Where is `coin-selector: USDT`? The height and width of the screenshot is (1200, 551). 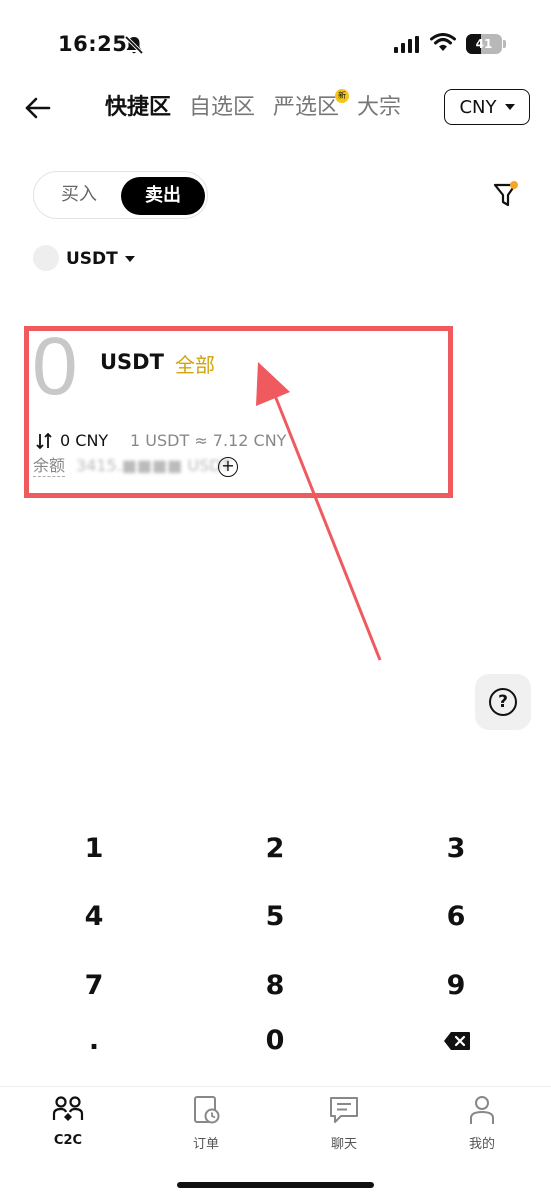 coin-selector: USDT is located at coordinates (100, 259).